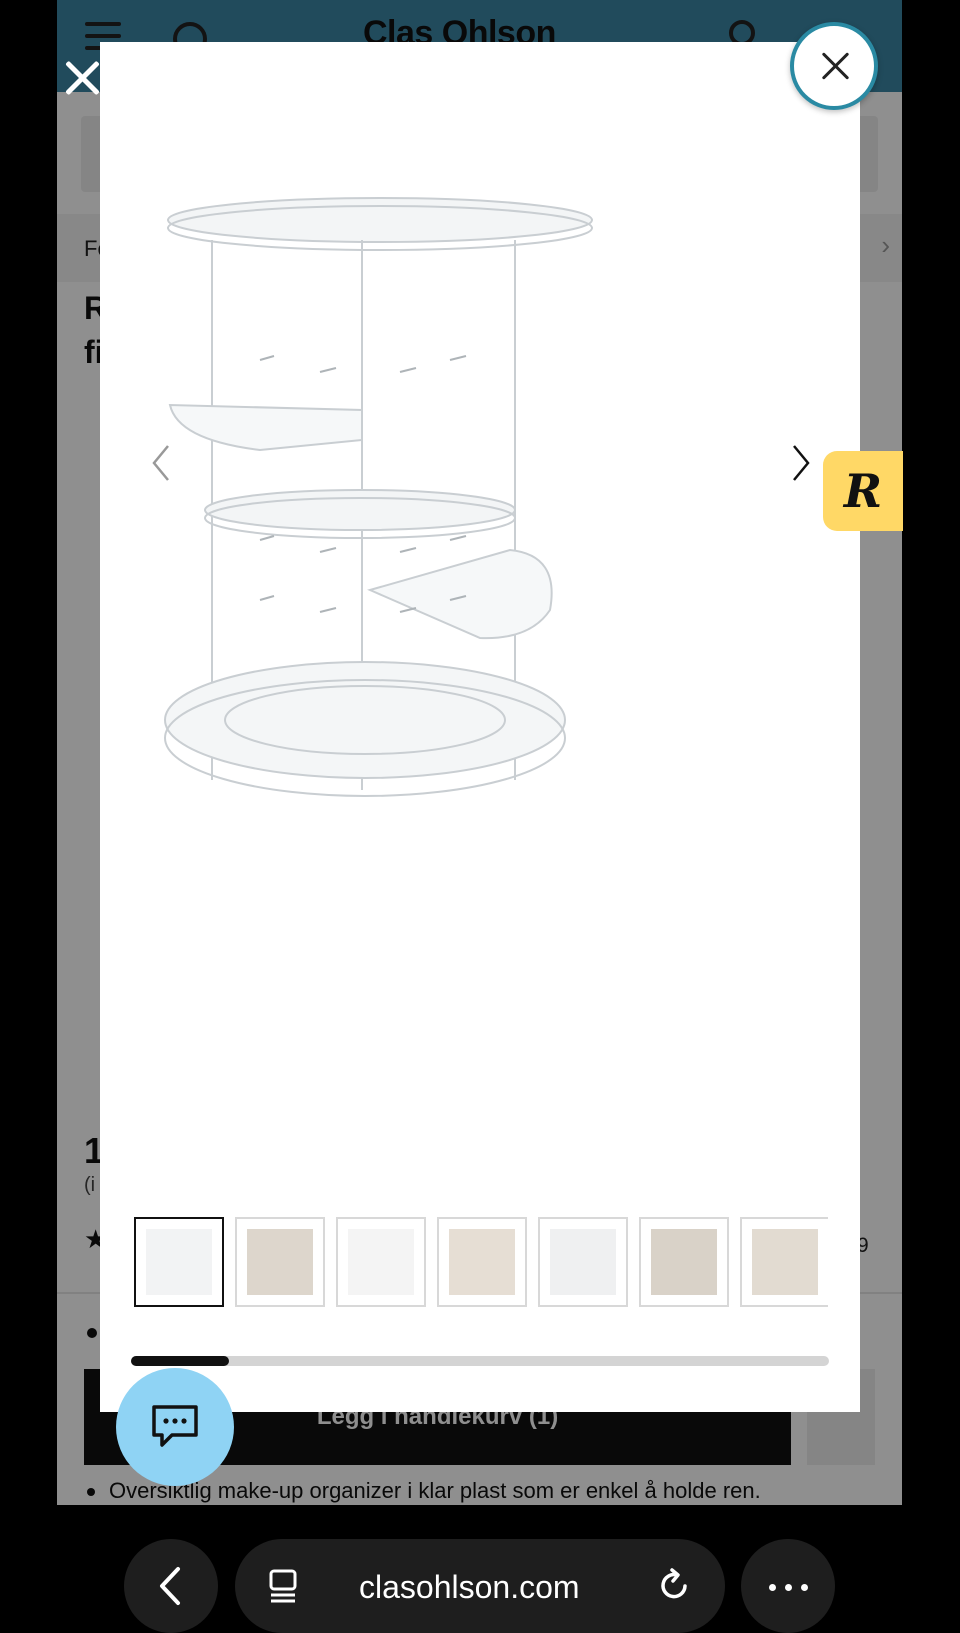  I want to click on more-options-button, so click(788, 1586).